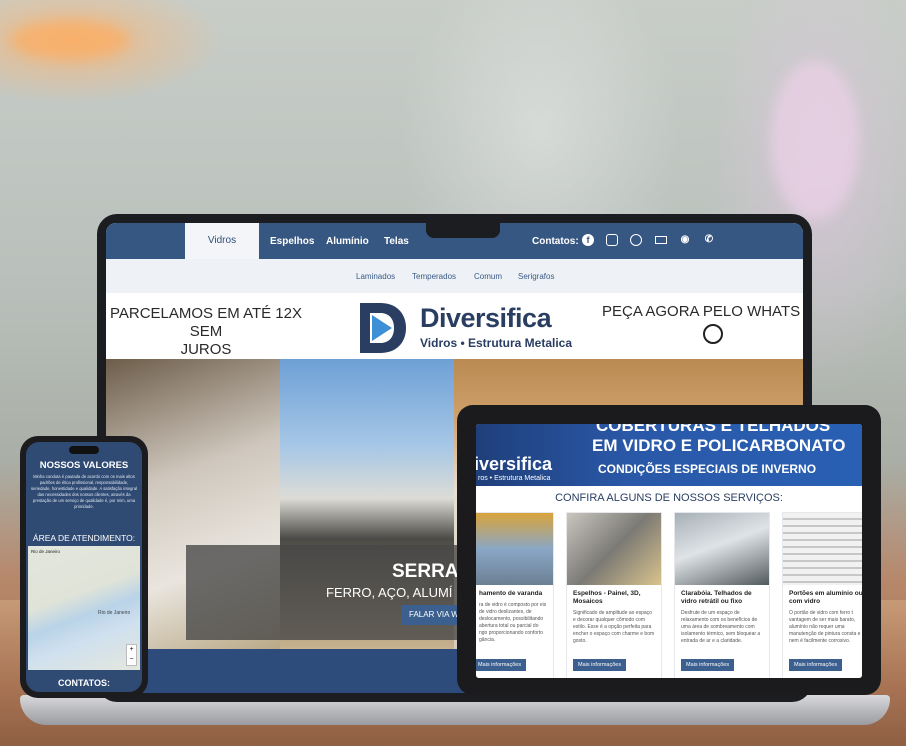 The width and height of the screenshot is (906, 746). I want to click on hero-subtitle: FERRO, AÇO, ALUMÍ, so click(389, 592).